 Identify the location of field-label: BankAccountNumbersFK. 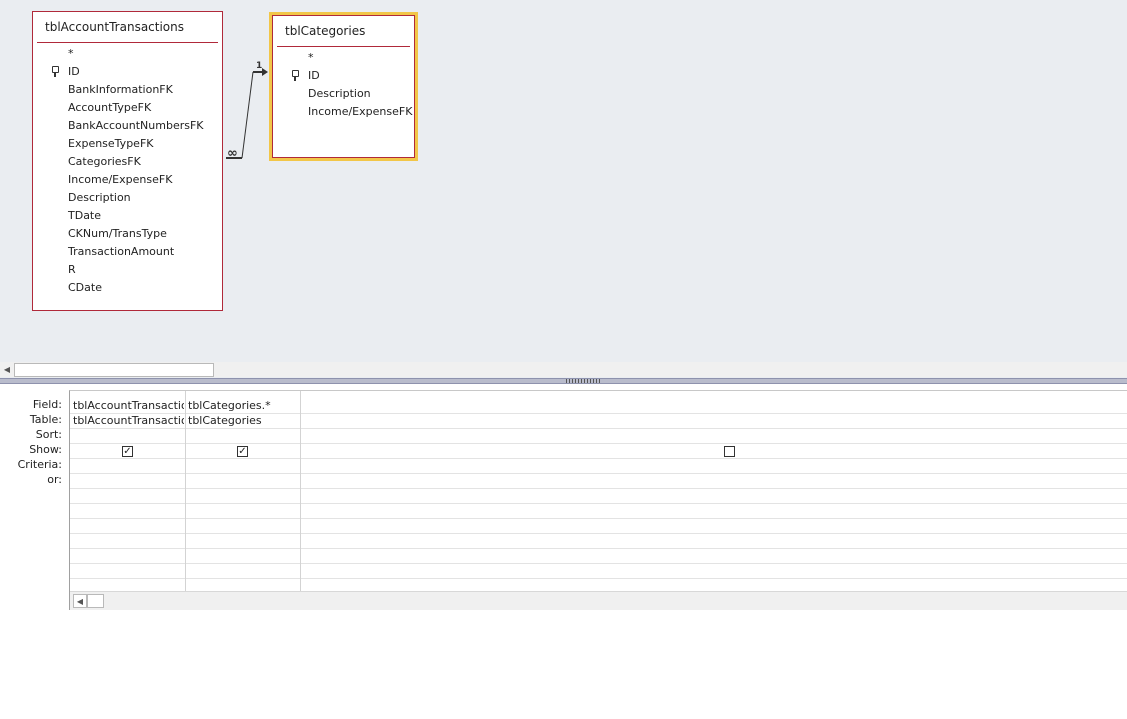
(136, 125).